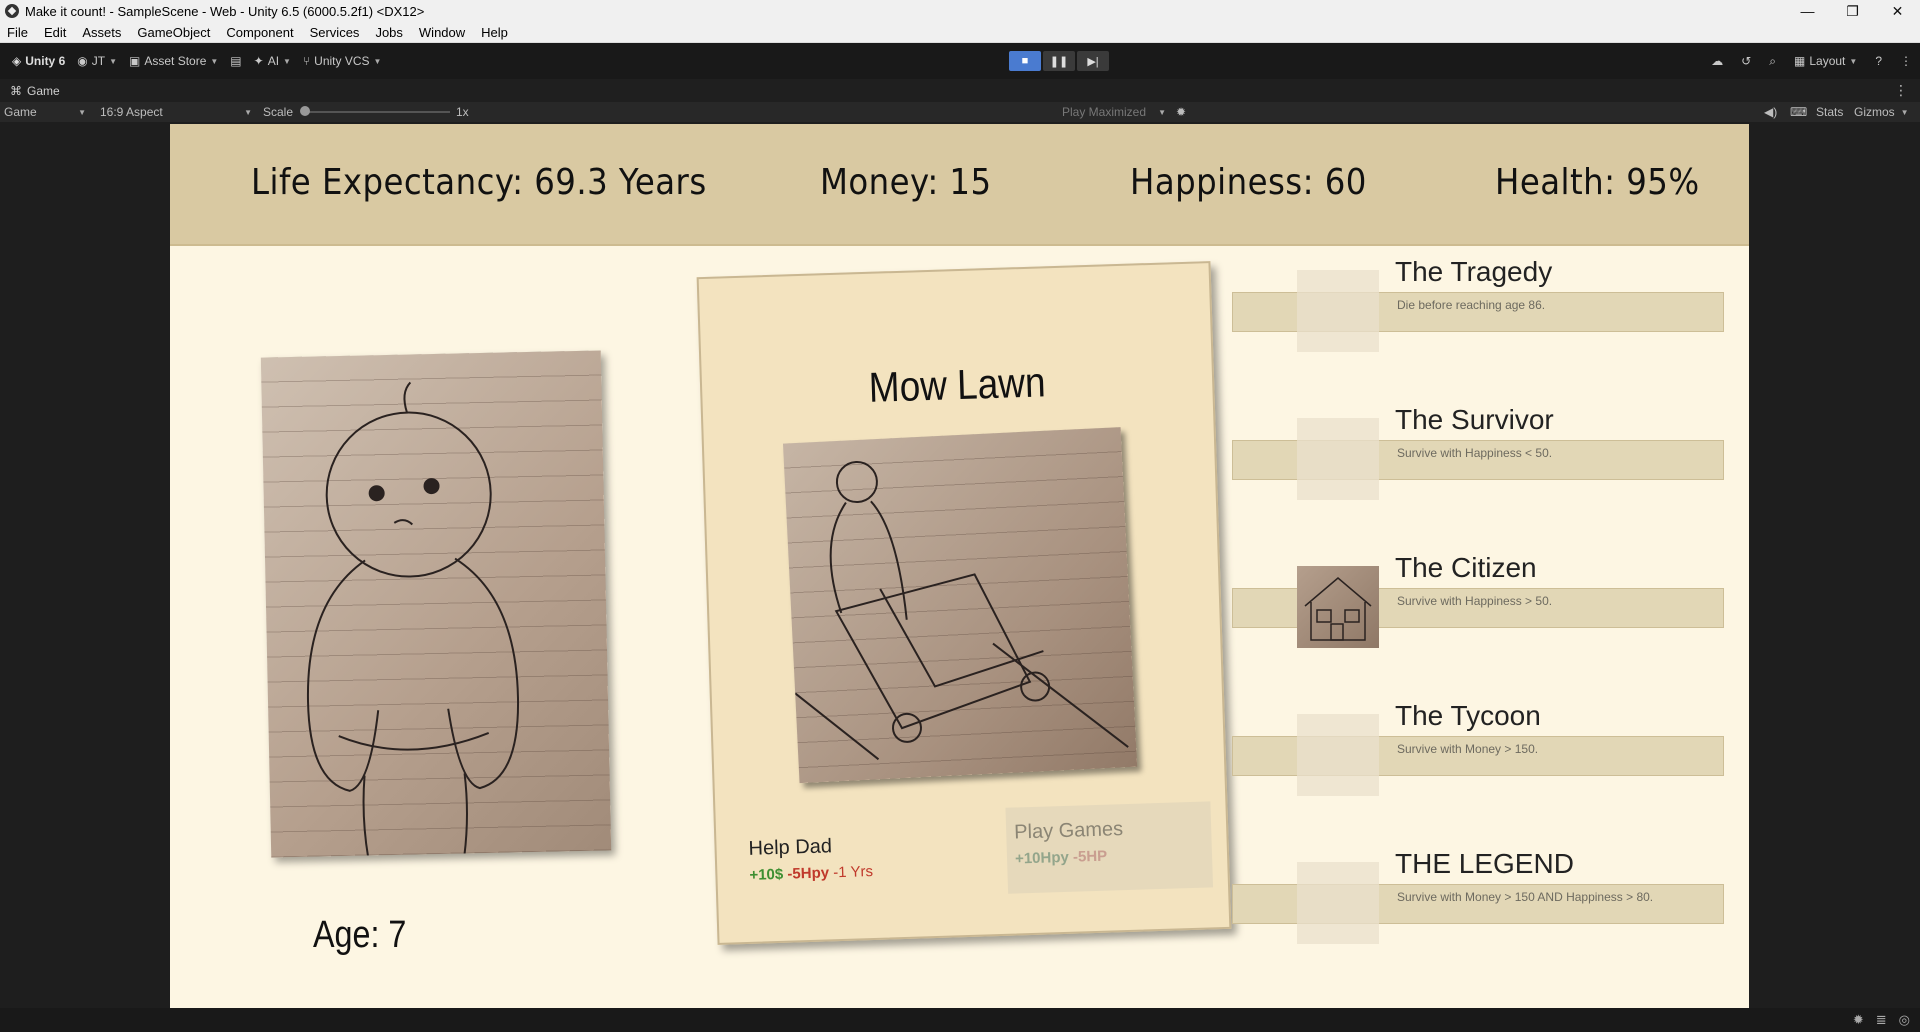  Describe the element at coordinates (1068, 831) in the screenshot. I see `choice-right-title: Play Games` at that location.